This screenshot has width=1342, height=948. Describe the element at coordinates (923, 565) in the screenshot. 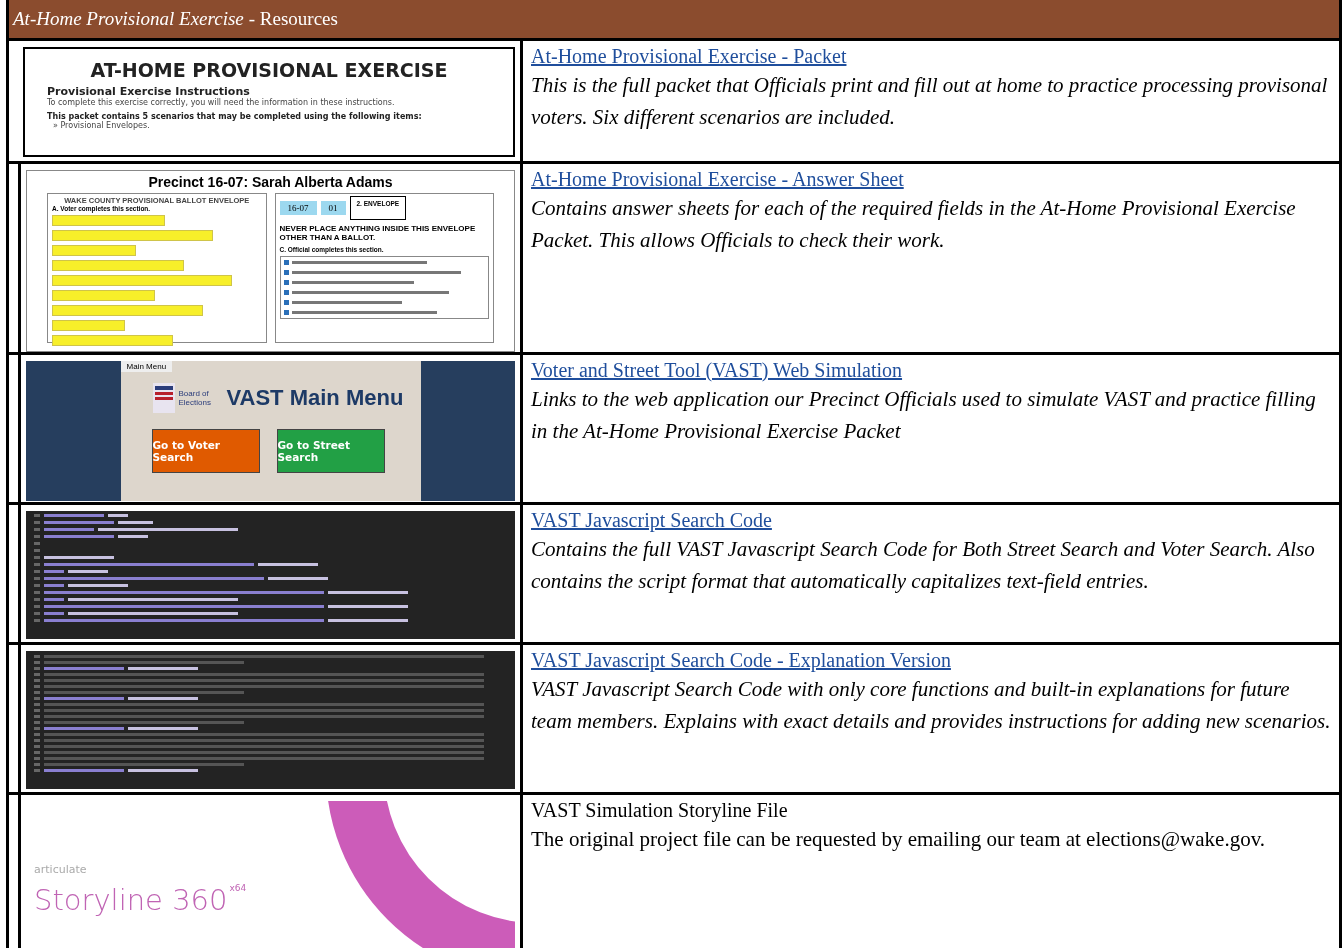

I see `resource-description: Contains the full VAST Javascript Search Code for Both Street Search and Voter Search. Also contains the script format that automatically capitalizes text-field entries.` at that location.